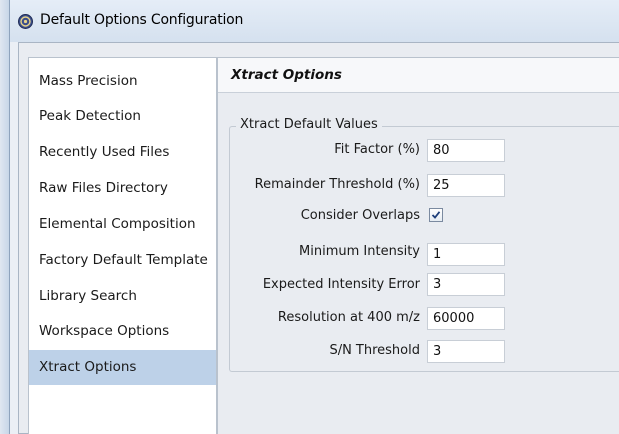  I want to click on checkmark-icon, so click(436, 215).